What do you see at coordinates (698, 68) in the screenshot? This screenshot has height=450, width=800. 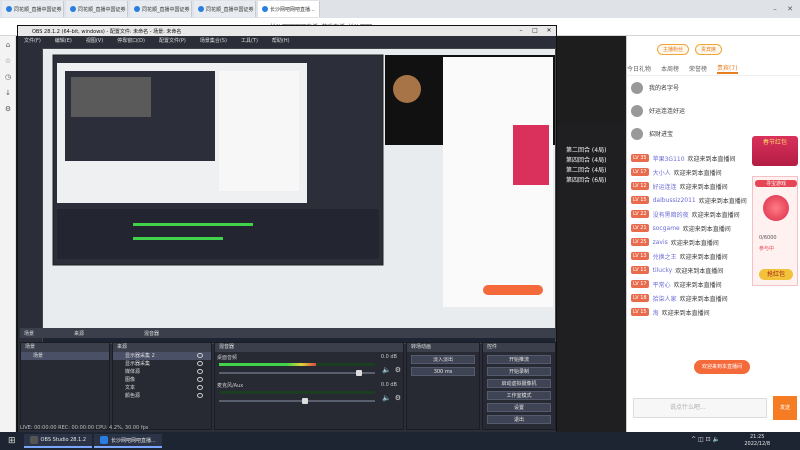 I see `tab-honor: 荣誉榜` at bounding box center [698, 68].